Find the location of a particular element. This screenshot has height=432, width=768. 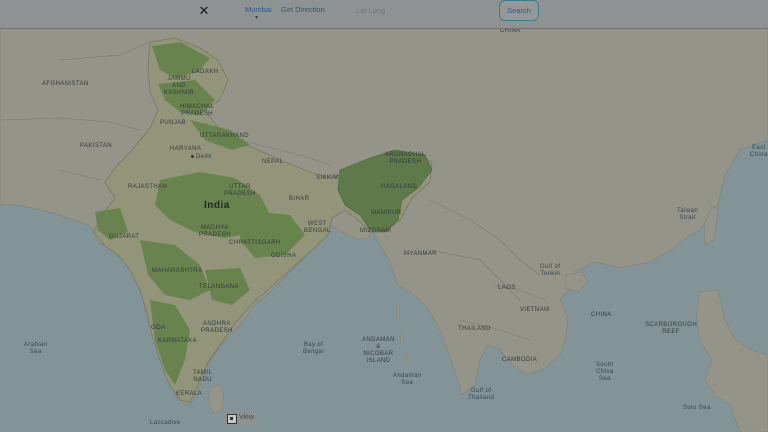

label-bay-of-bengal: Bay of Bengal is located at coordinates (314, 348).